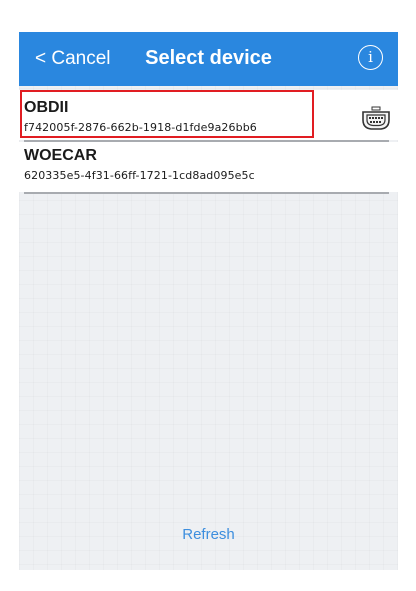  Describe the element at coordinates (73, 59) in the screenshot. I see `cancel-button: < Cancel` at that location.